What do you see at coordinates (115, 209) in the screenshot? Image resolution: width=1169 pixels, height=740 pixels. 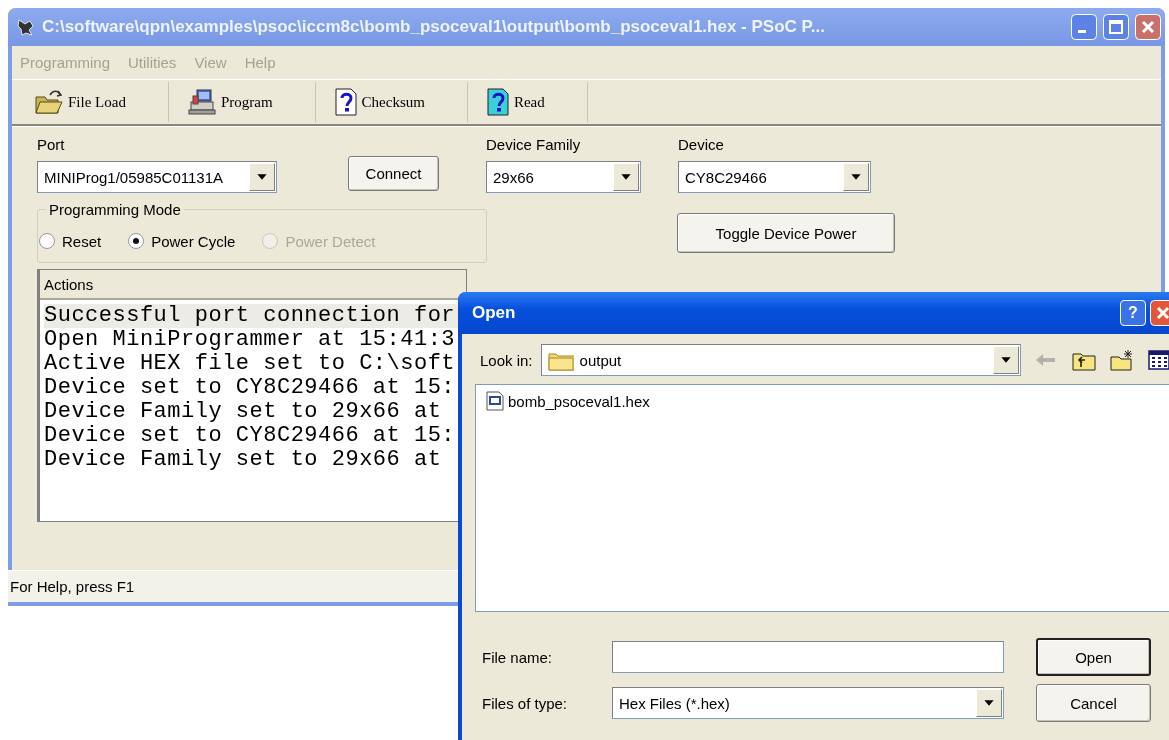 I see `group-label: Programming Mode` at bounding box center [115, 209].